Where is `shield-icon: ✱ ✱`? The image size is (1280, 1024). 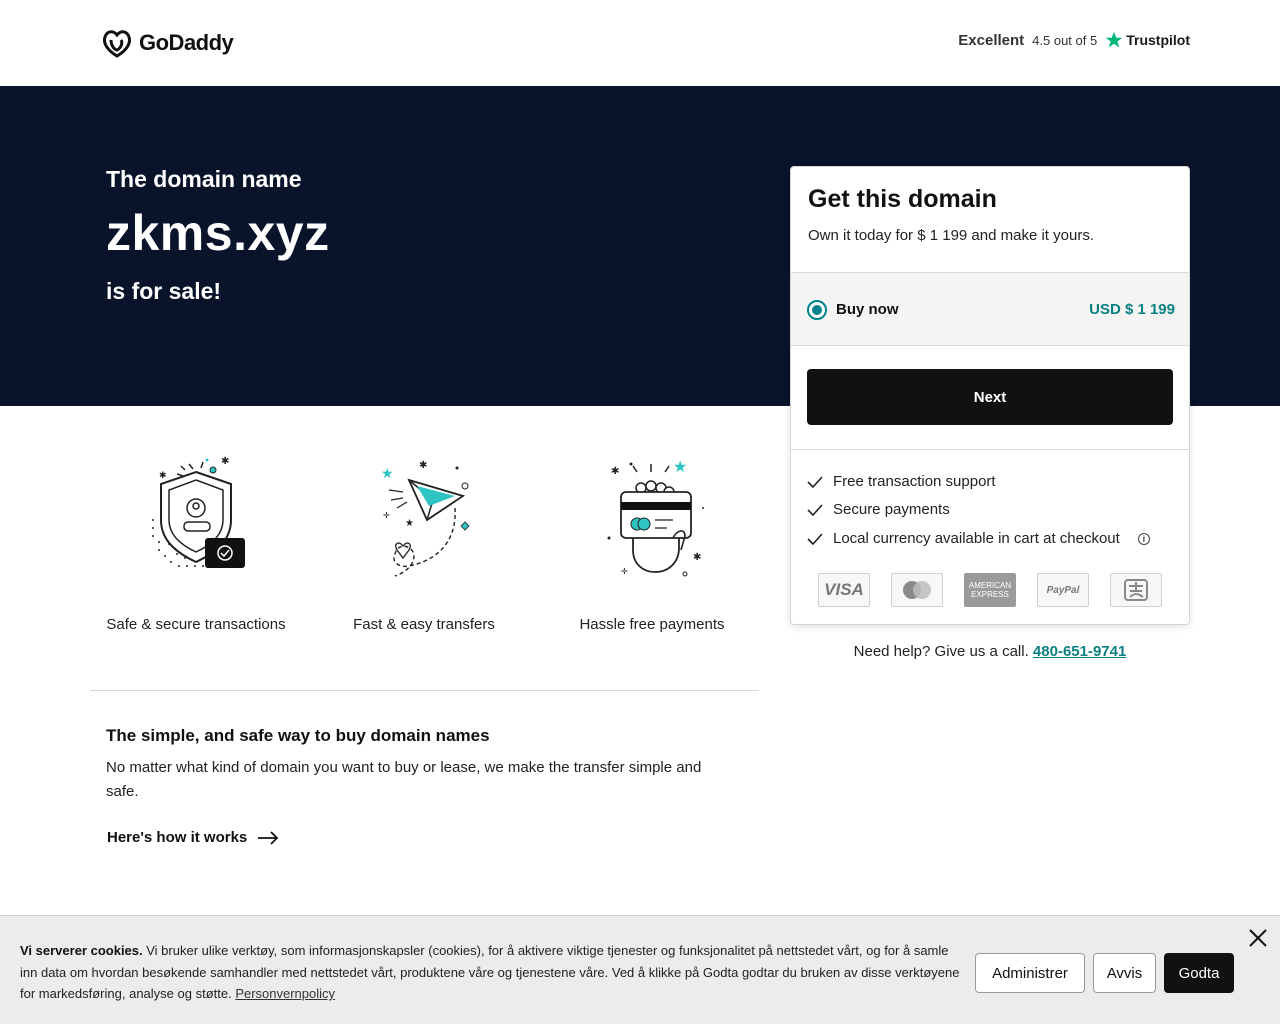
shield-icon: ✱ ✱ is located at coordinates (198, 512).